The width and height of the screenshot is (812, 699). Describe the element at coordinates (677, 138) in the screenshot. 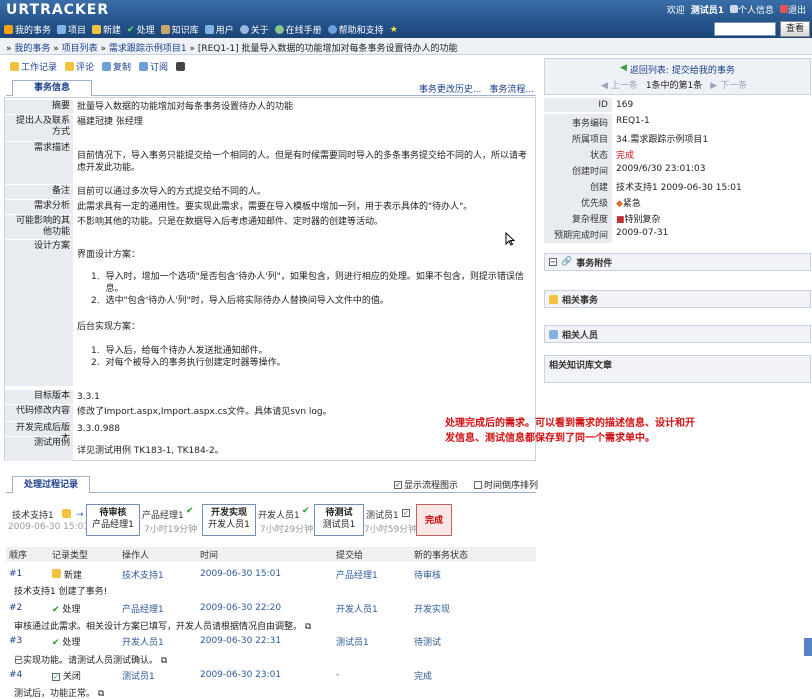

I see `prop-project: 所属项目 34.需求跟踪示例项目1` at that location.